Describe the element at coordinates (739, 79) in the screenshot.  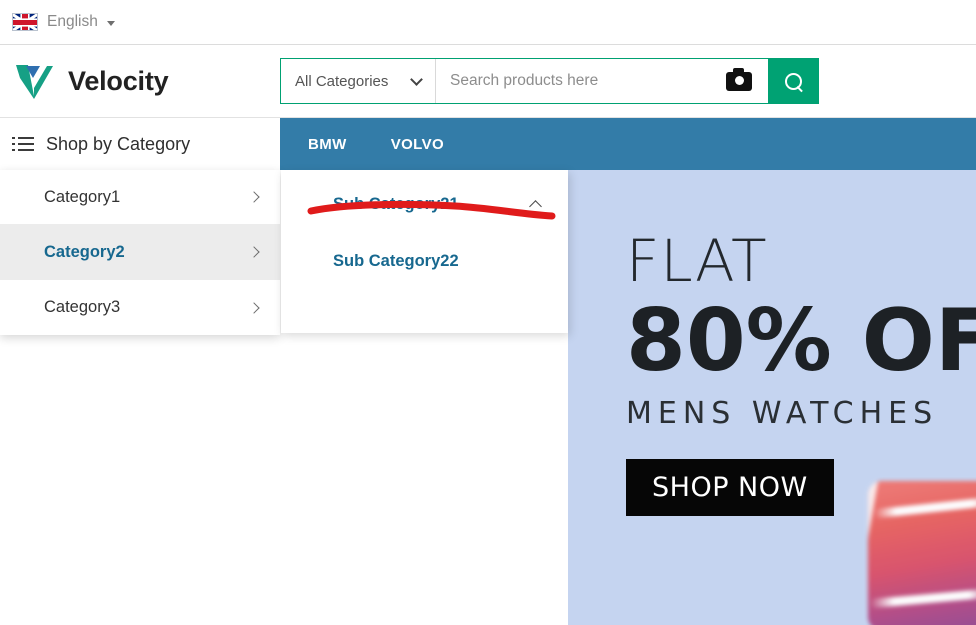
I see `camera-icon` at that location.